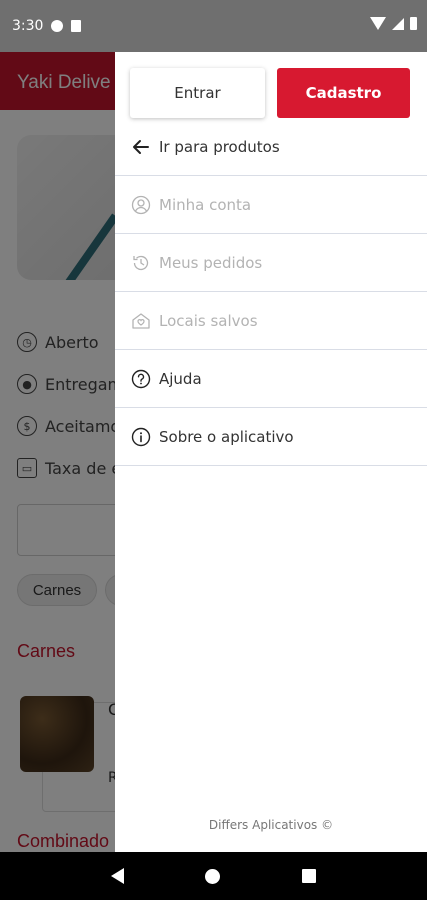 Image resolution: width=427 pixels, height=900 pixels. What do you see at coordinates (378, 23) in the screenshot?
I see `wifi-icon` at bounding box center [378, 23].